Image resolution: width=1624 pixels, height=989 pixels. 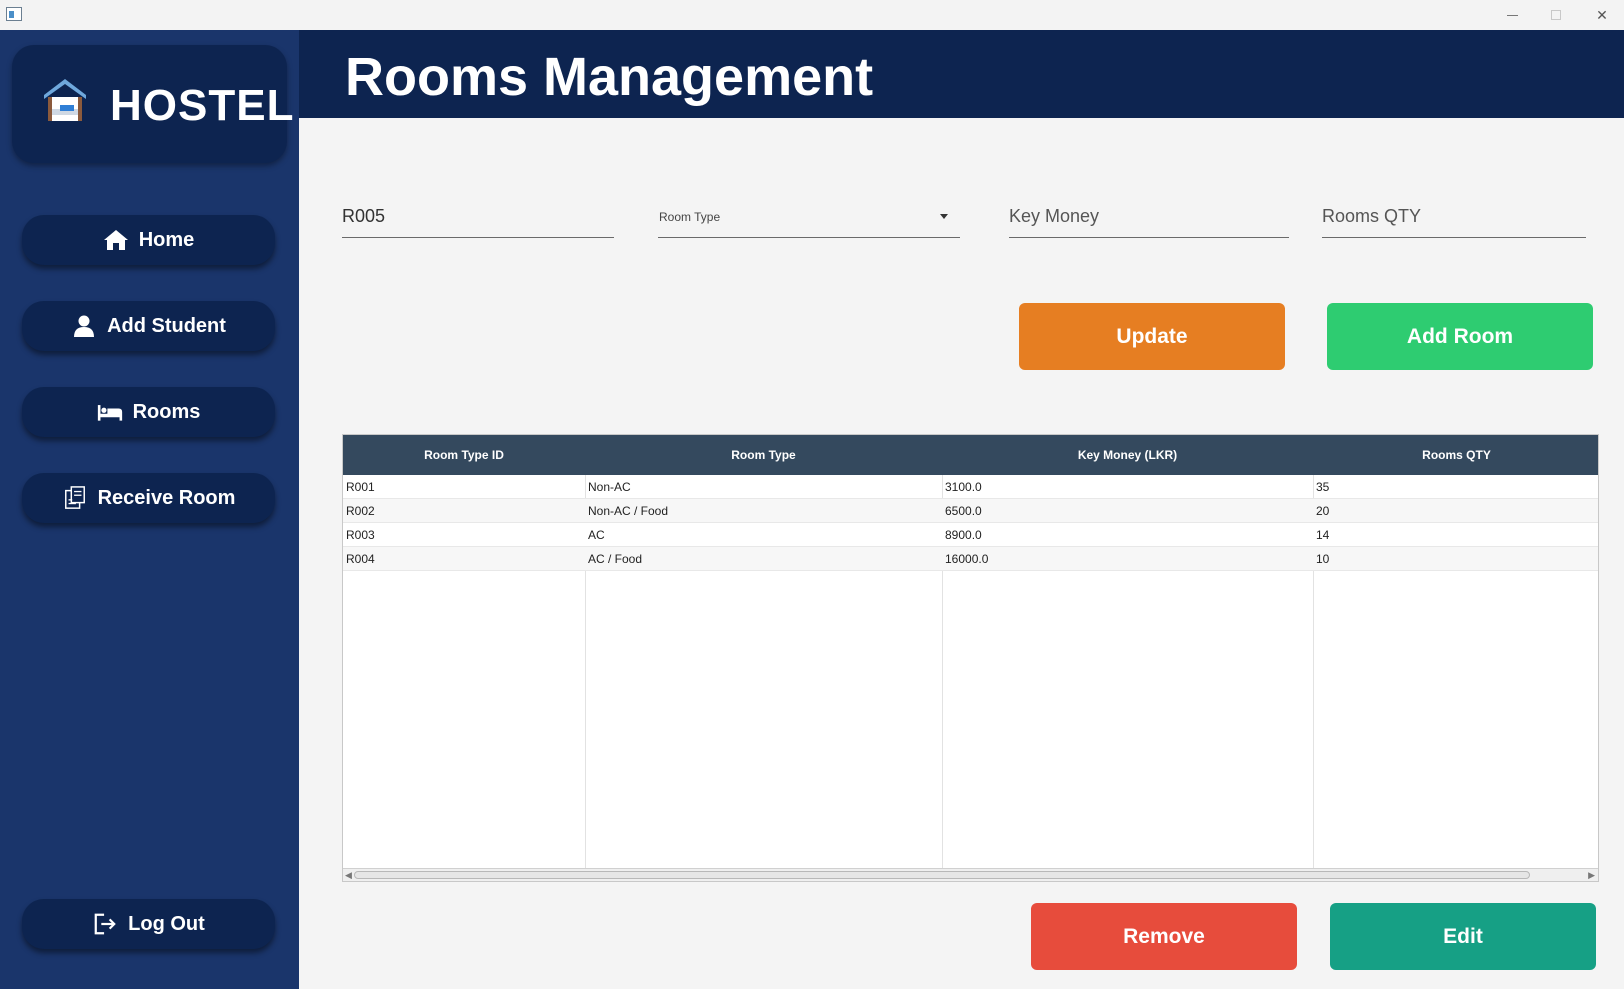 What do you see at coordinates (115, 240) in the screenshot?
I see `home-icon` at bounding box center [115, 240].